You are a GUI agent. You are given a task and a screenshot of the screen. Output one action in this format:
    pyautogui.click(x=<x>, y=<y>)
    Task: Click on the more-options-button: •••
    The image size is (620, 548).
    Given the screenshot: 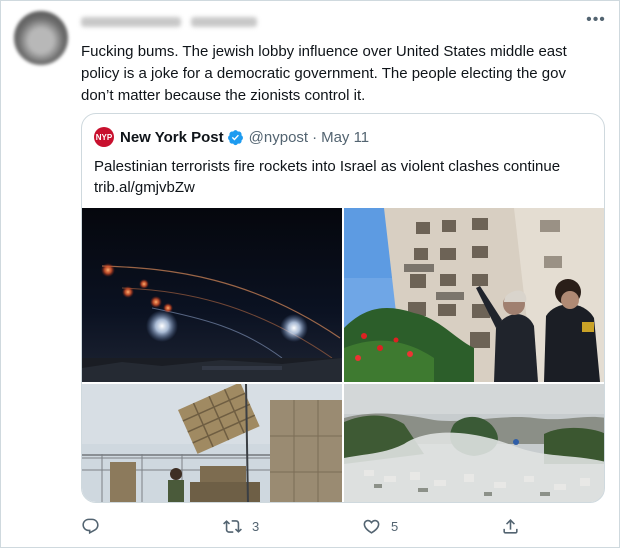 What is the action you would take?
    pyautogui.click(x=596, y=20)
    